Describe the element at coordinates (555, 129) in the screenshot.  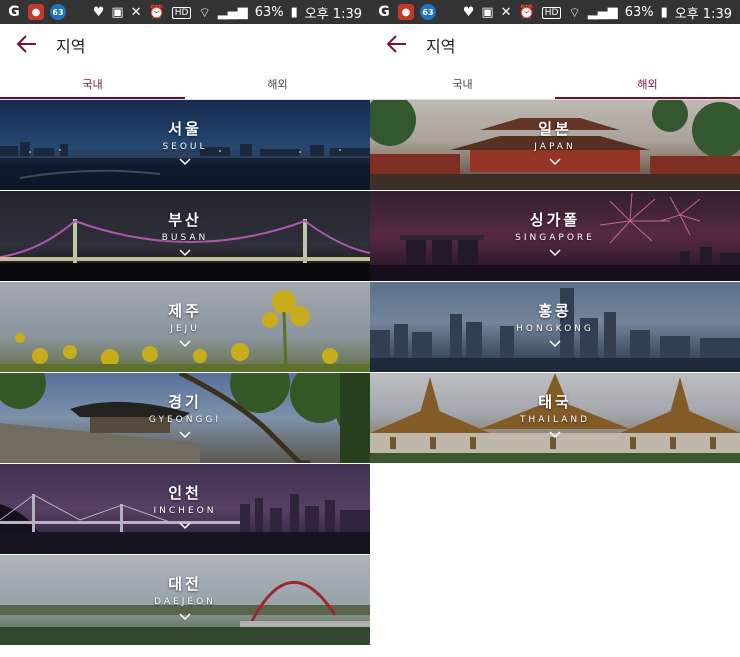
I see `region-name-ko: 일본` at that location.